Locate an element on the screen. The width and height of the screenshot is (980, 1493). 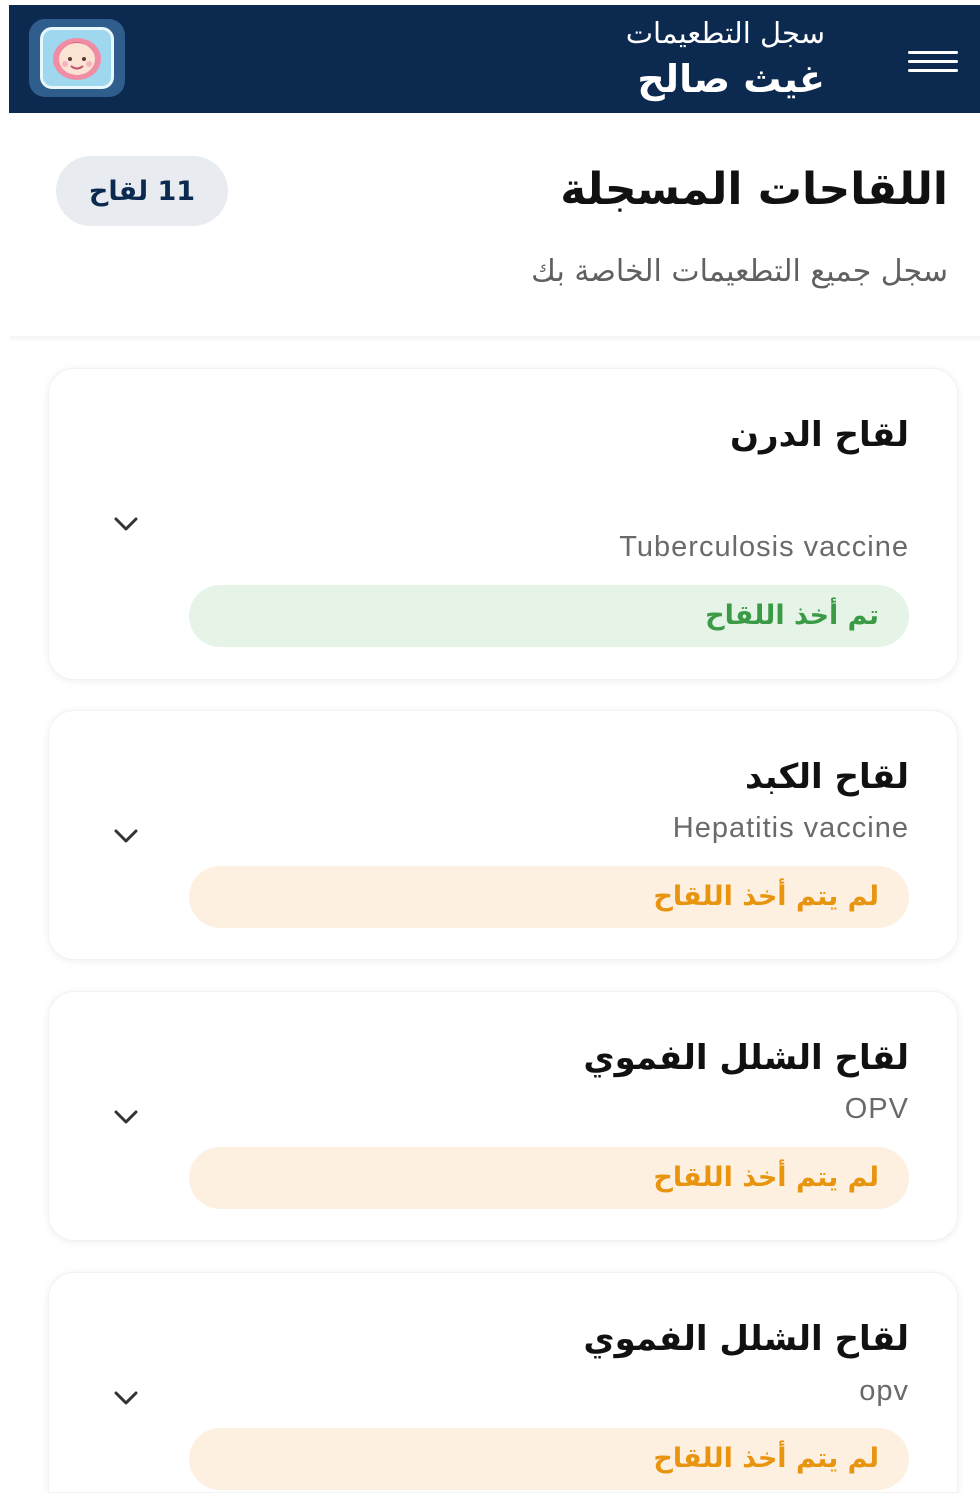
vaccine-name: لقاح الكبد is located at coordinates (826, 777).